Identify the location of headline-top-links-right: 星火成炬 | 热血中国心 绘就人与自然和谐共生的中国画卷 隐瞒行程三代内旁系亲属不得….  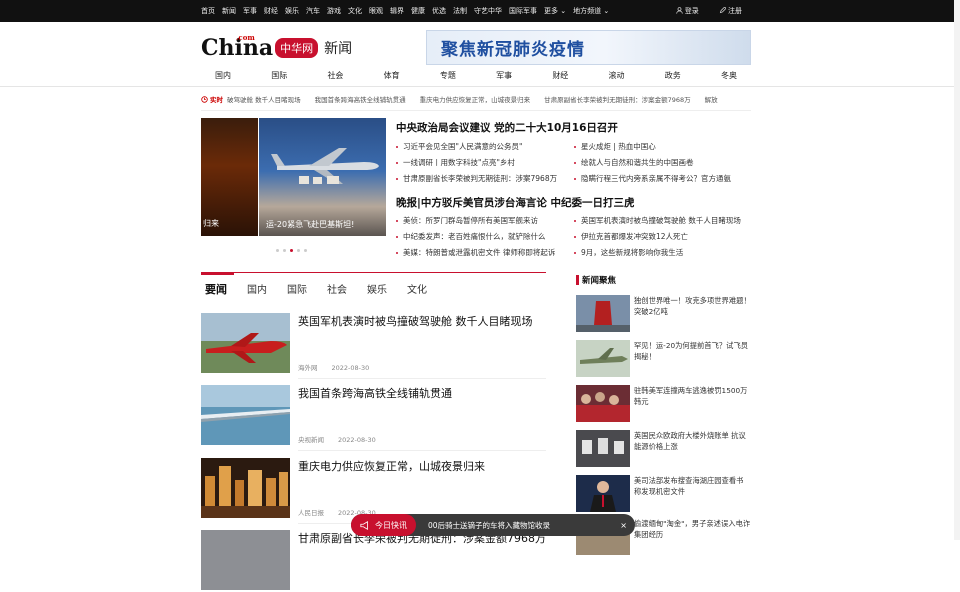
(652, 163).